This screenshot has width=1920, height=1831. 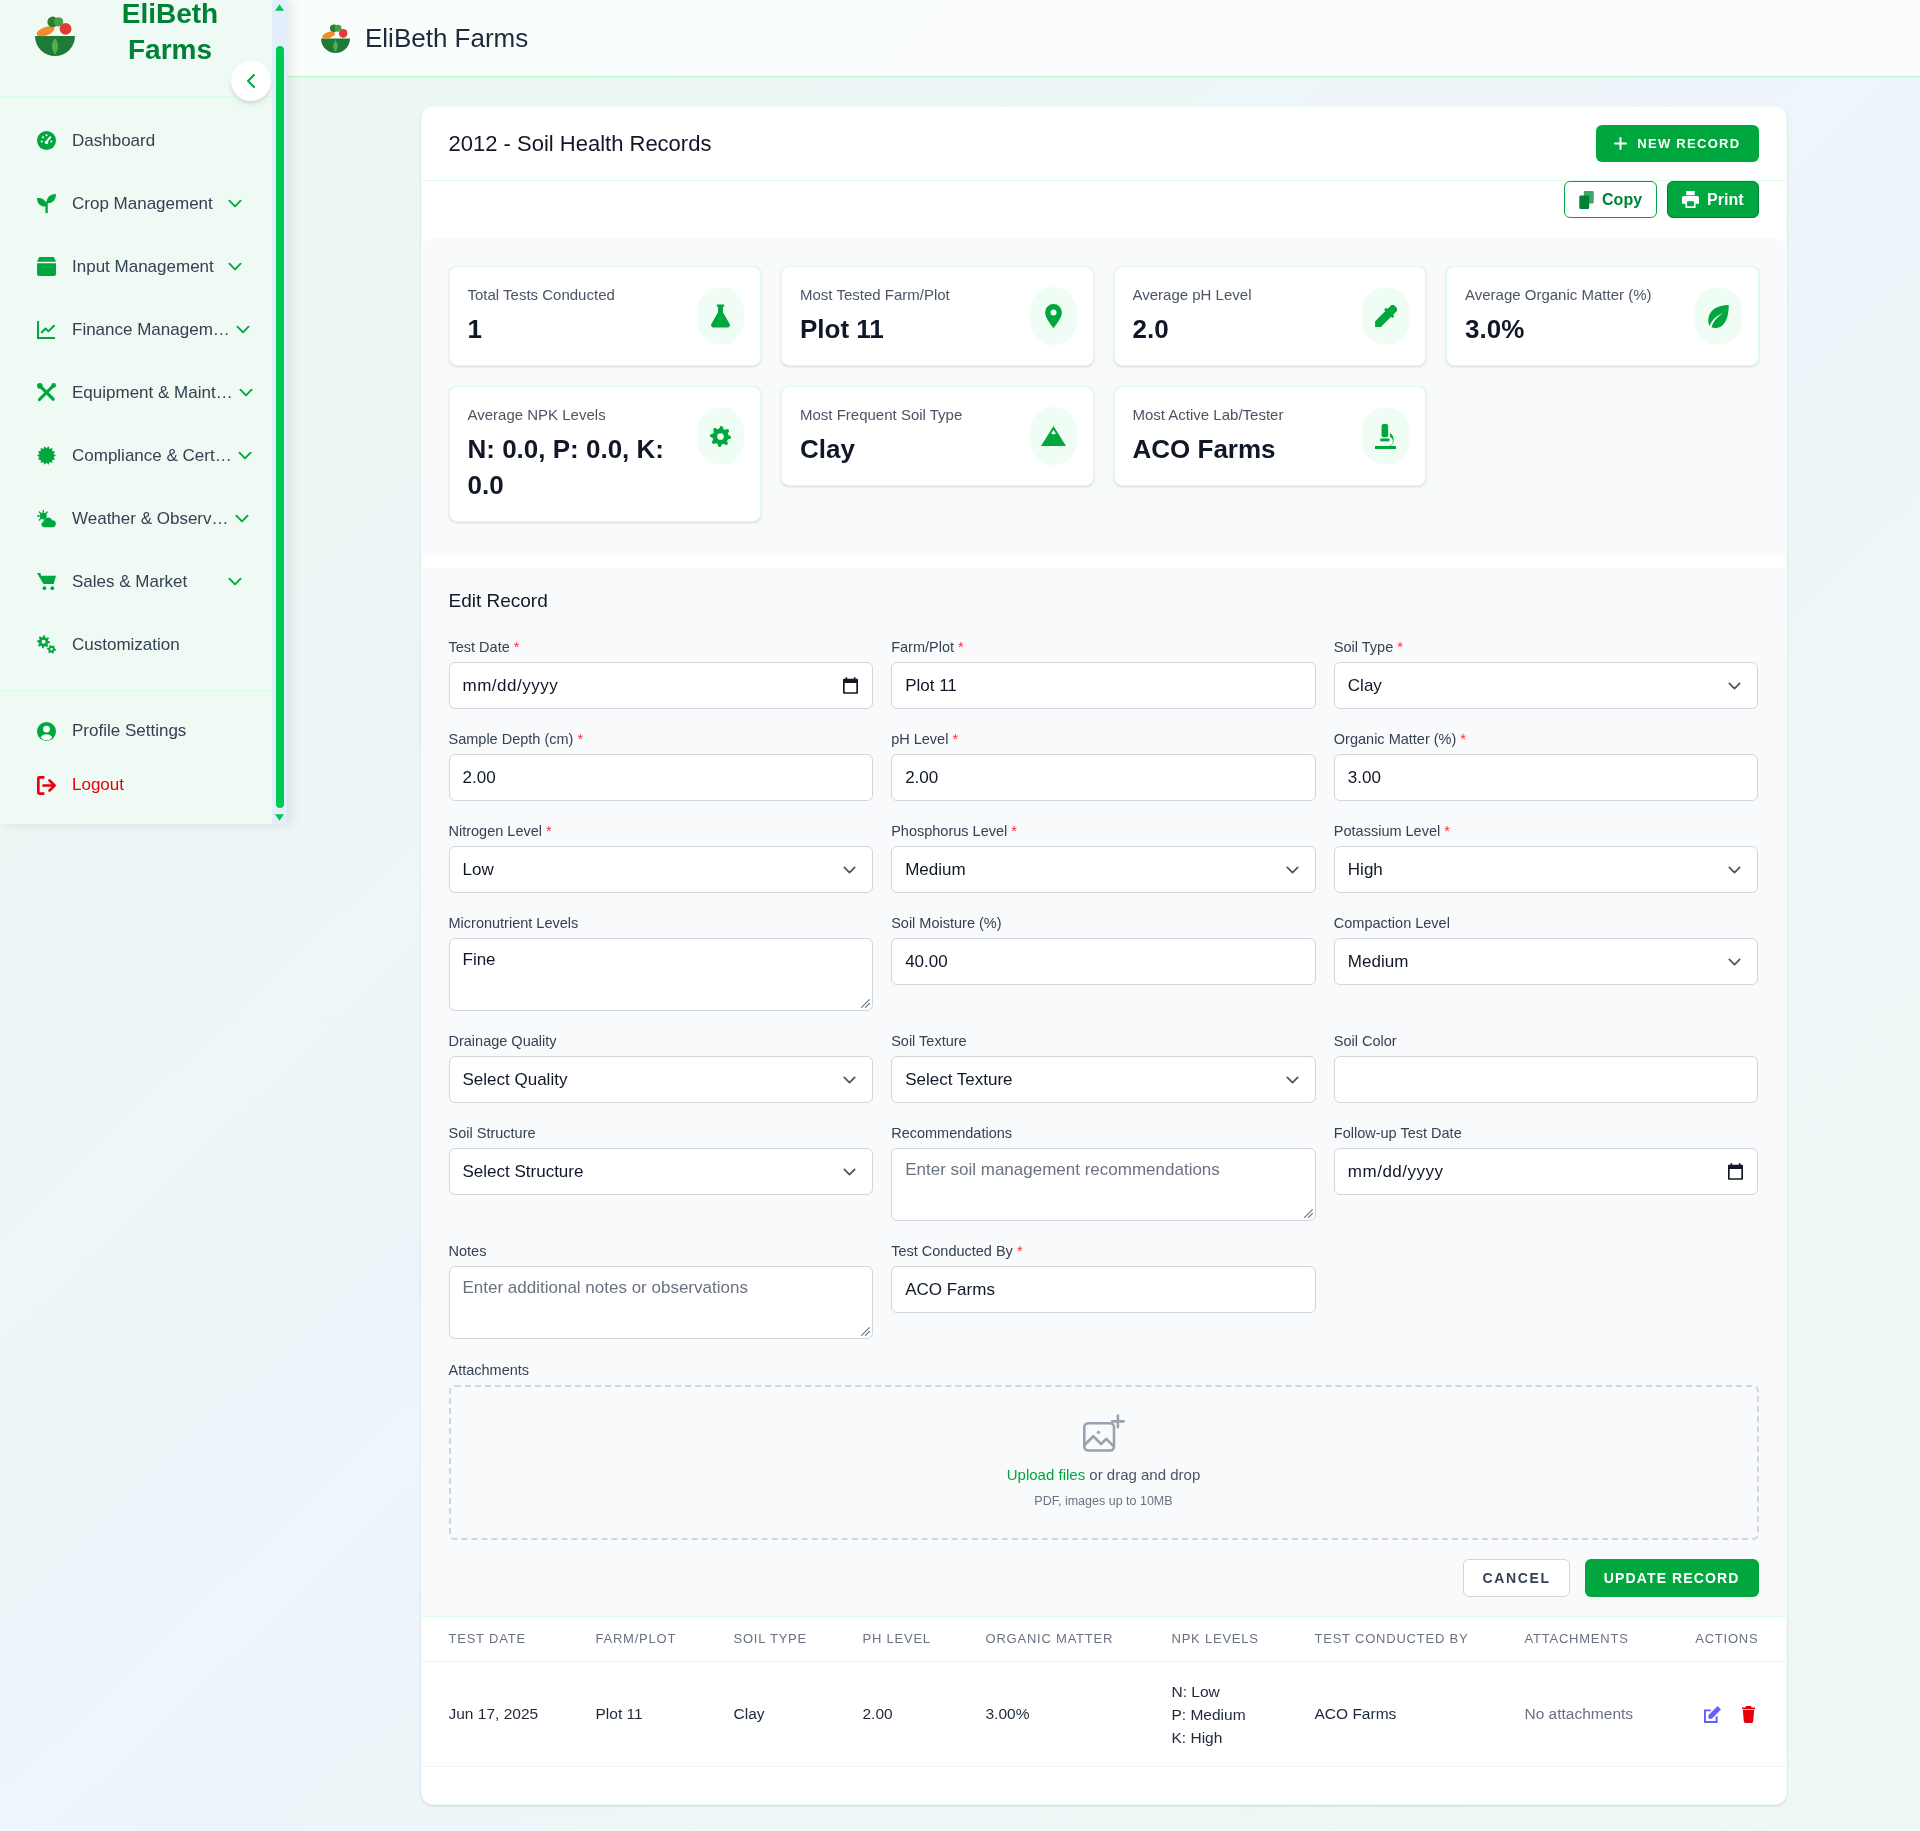 What do you see at coordinates (878, 1714) in the screenshot?
I see `table-cell-text: 2.00` at bounding box center [878, 1714].